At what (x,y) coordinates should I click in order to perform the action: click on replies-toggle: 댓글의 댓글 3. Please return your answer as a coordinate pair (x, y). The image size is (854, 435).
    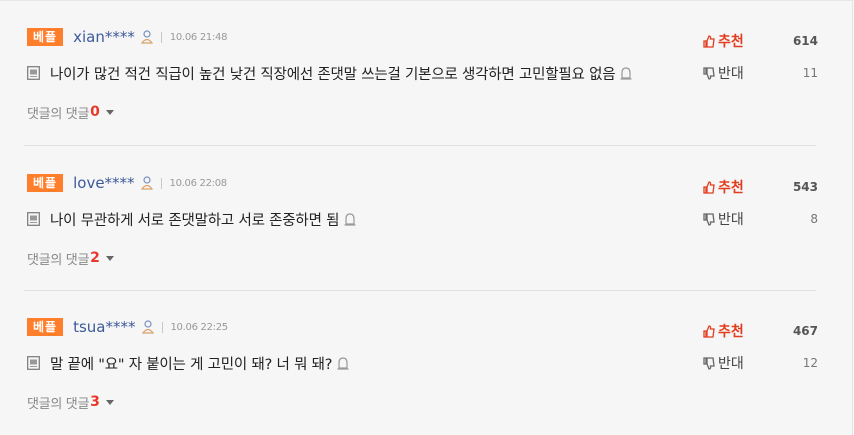
    Looking at the image, I should click on (70, 402).